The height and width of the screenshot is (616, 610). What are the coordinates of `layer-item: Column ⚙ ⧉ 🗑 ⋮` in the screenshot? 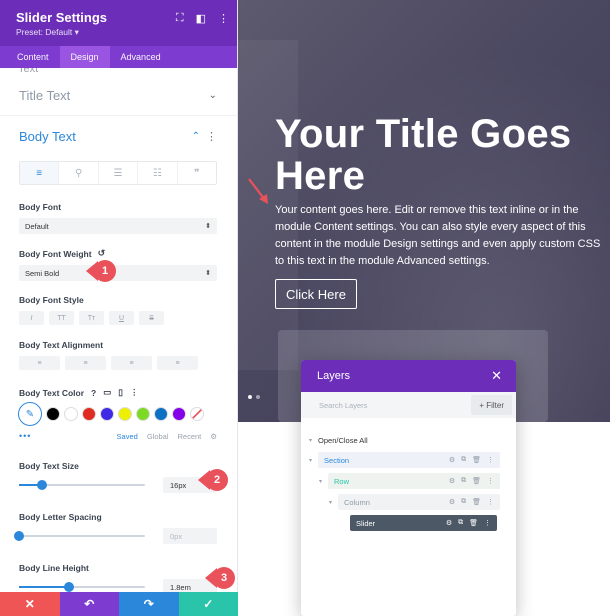 It's located at (419, 502).